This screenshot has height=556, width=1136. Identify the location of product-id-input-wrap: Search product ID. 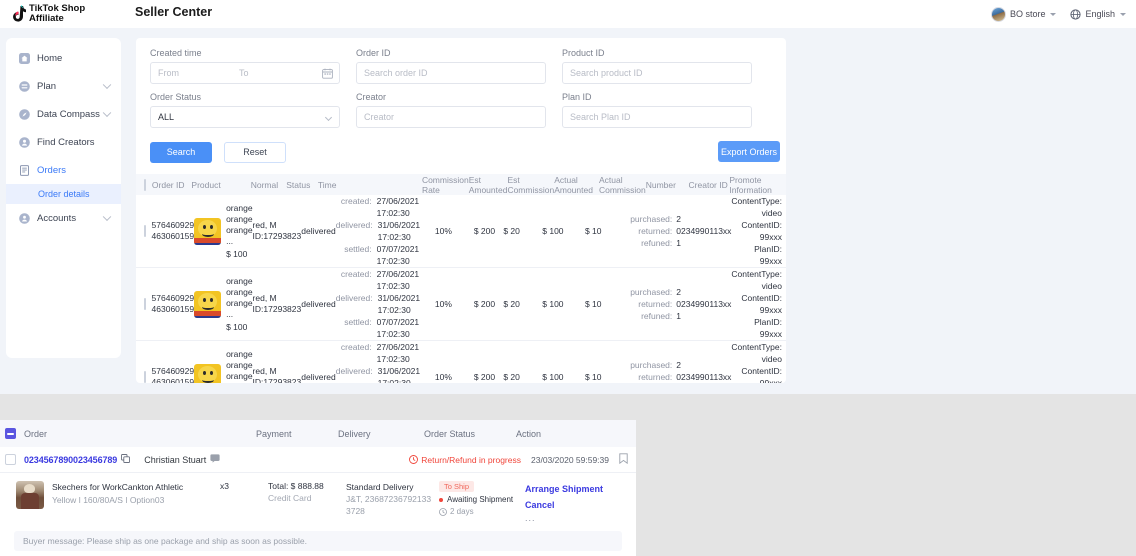
(657, 73).